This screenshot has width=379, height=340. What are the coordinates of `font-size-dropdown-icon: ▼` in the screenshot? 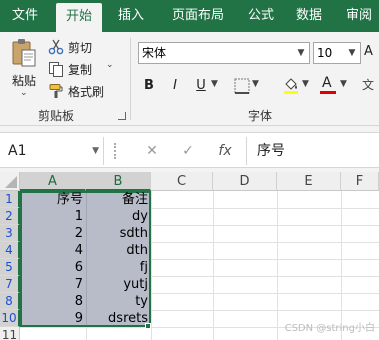 It's located at (352, 53).